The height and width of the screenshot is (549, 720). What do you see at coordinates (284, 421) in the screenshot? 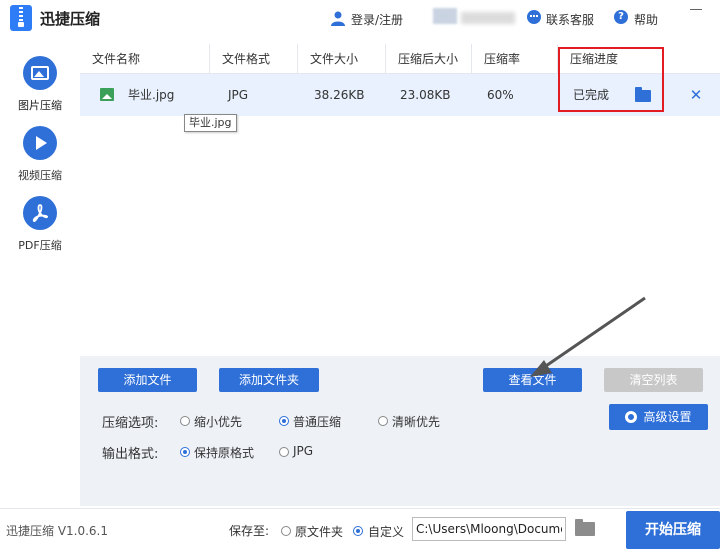
I see `radio-normal-compress` at bounding box center [284, 421].